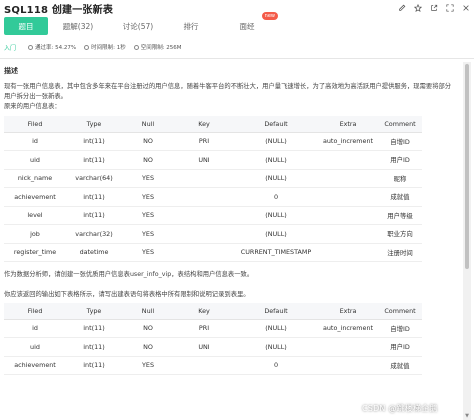 This screenshot has height=420, width=474. What do you see at coordinates (400, 197) in the screenshot?
I see `table-cell: 成就值` at bounding box center [400, 197].